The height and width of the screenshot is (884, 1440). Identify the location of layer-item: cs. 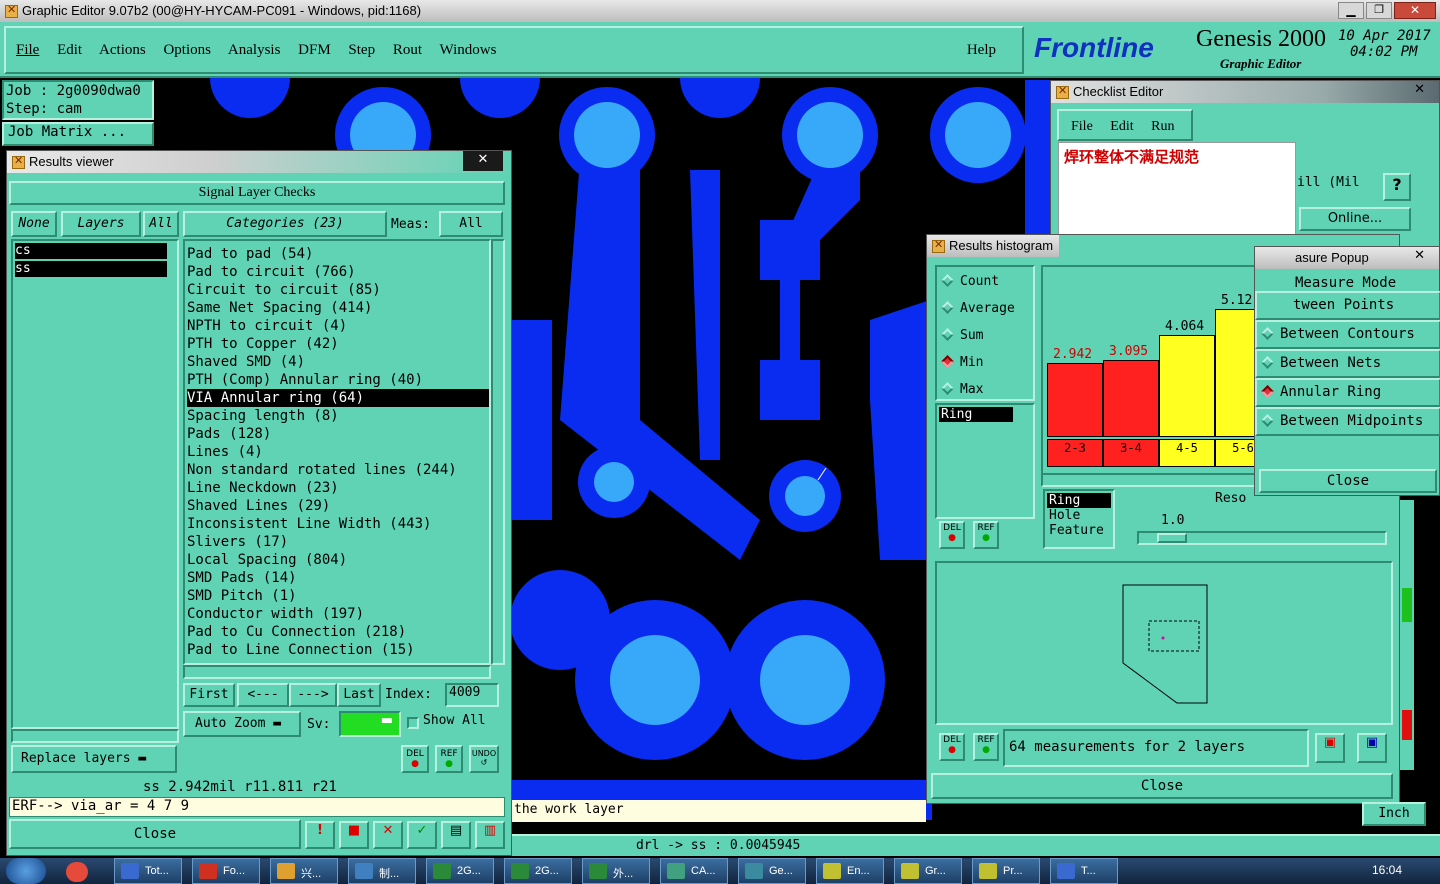
(91, 251).